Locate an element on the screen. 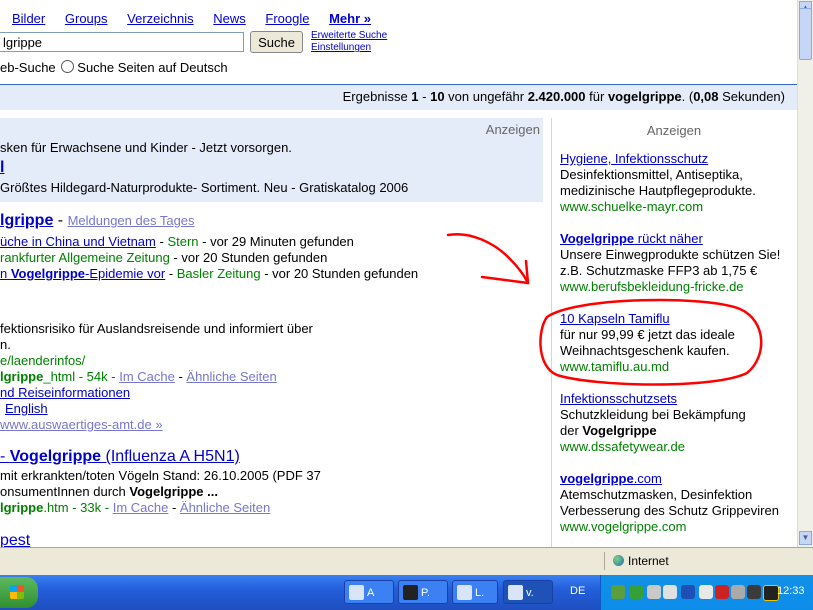 The width and height of the screenshot is (813, 610). task-label: A is located at coordinates (371, 593).